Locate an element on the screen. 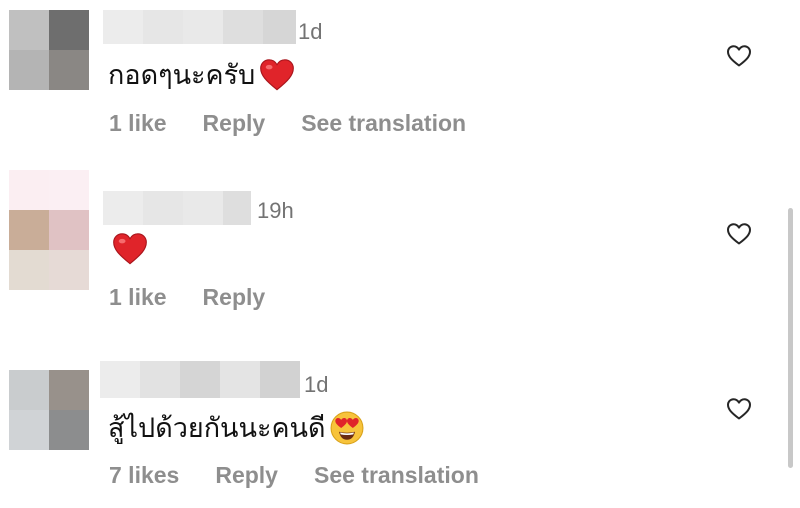 This screenshot has height=508, width=800. timestamp: 19h is located at coordinates (275, 210).